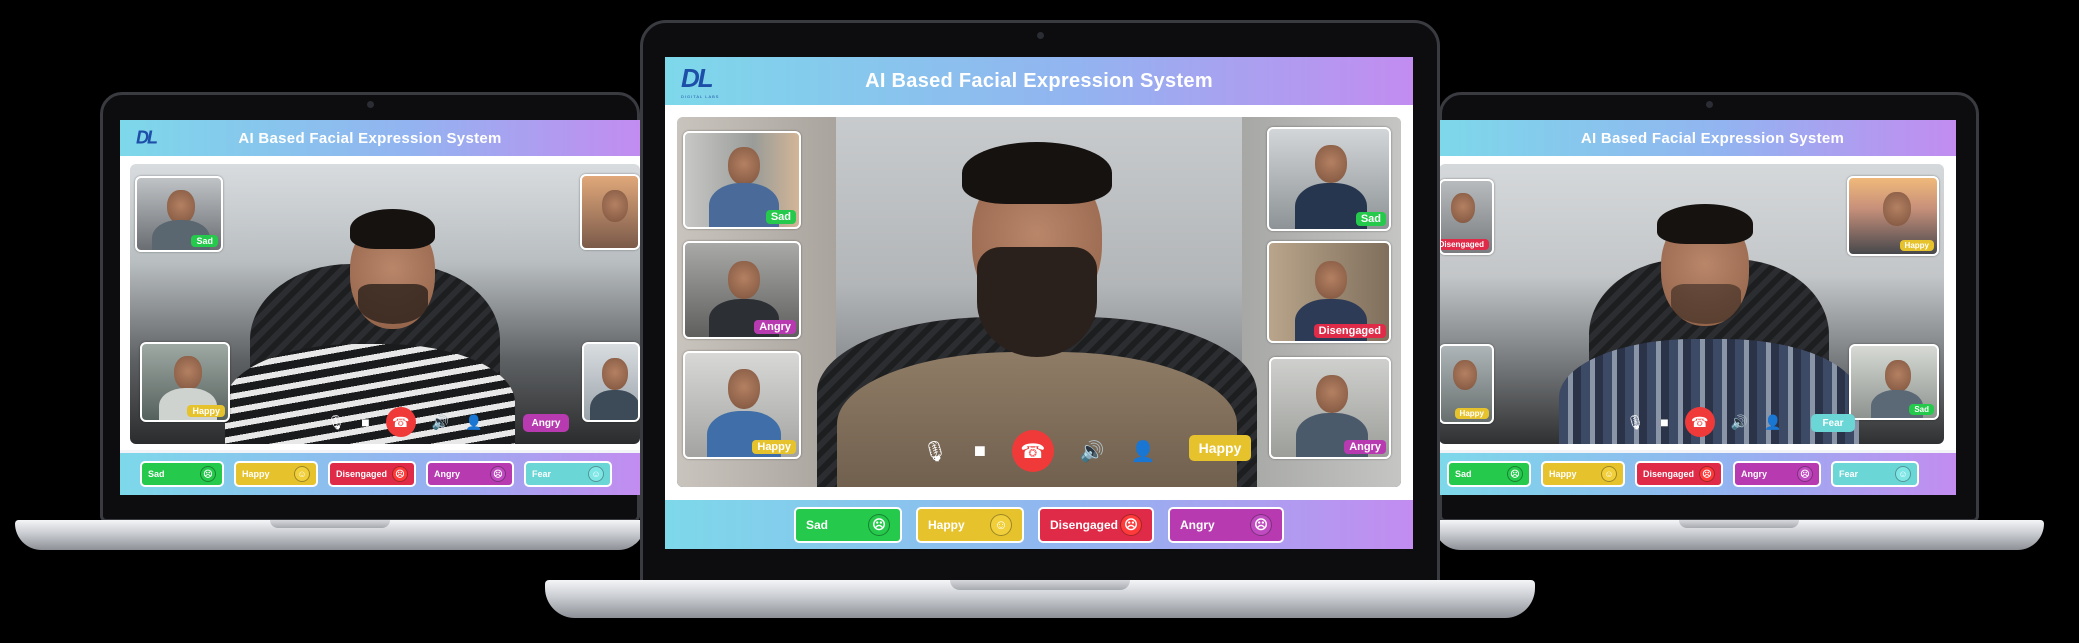  What do you see at coordinates (1220, 448) in the screenshot?
I see `main-emotion-badge: Happy` at bounding box center [1220, 448].